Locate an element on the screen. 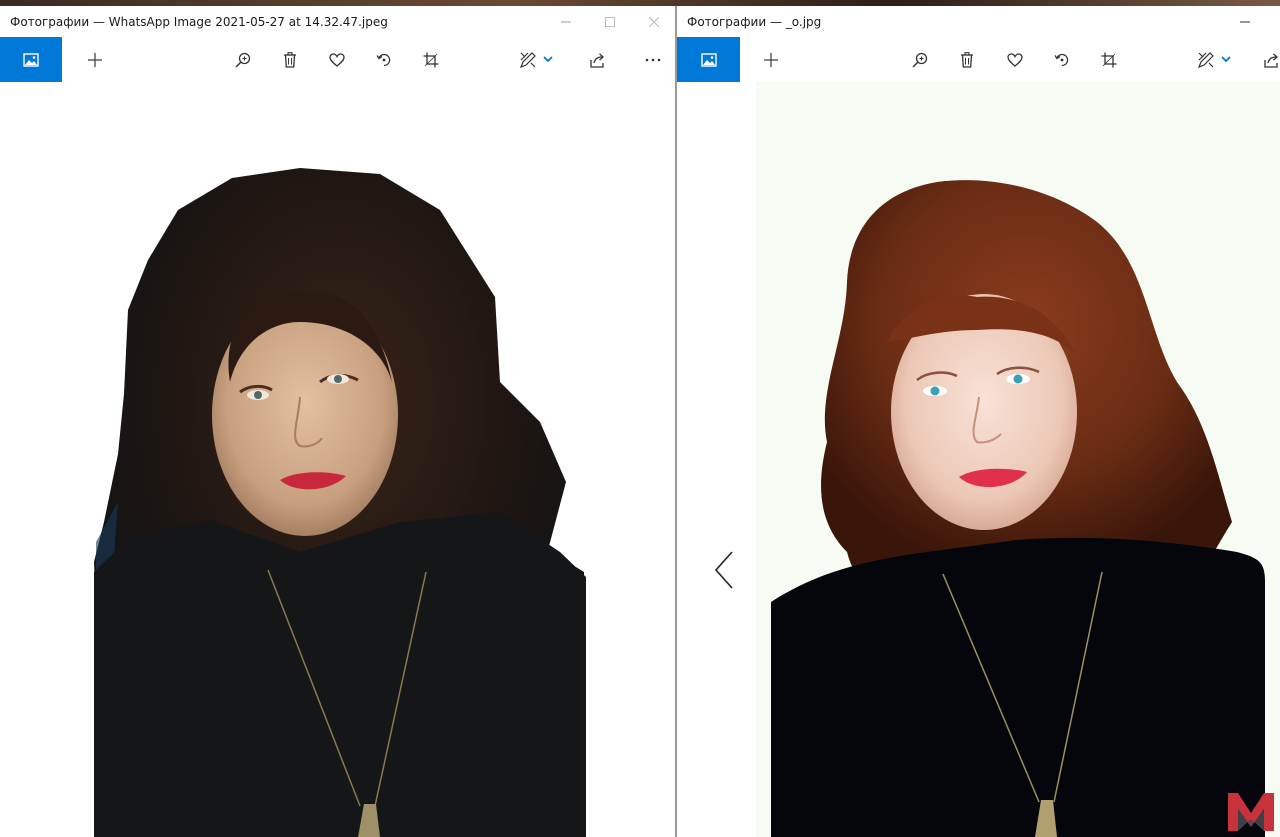  maximize-button is located at coordinates (610, 21).